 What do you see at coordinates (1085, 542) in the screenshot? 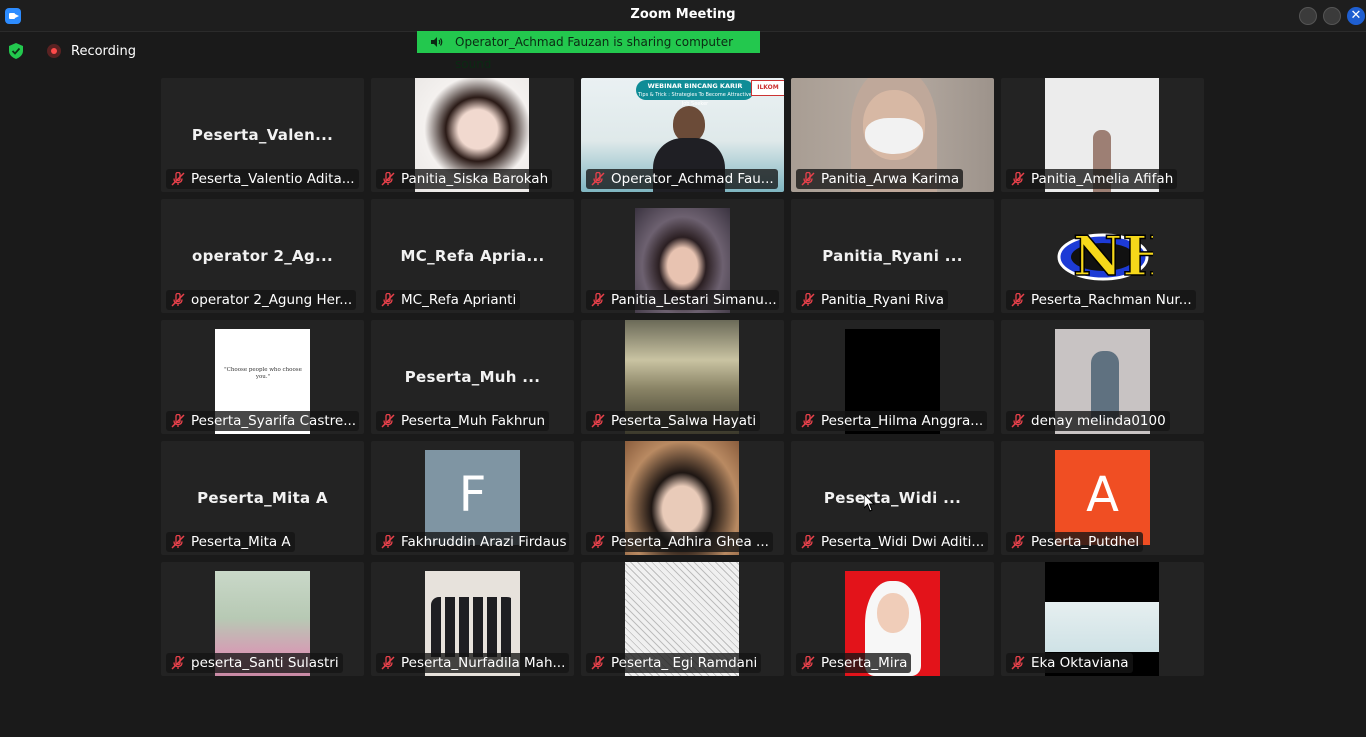
I see `participant-name: Peserta_Putdhel` at bounding box center [1085, 542].